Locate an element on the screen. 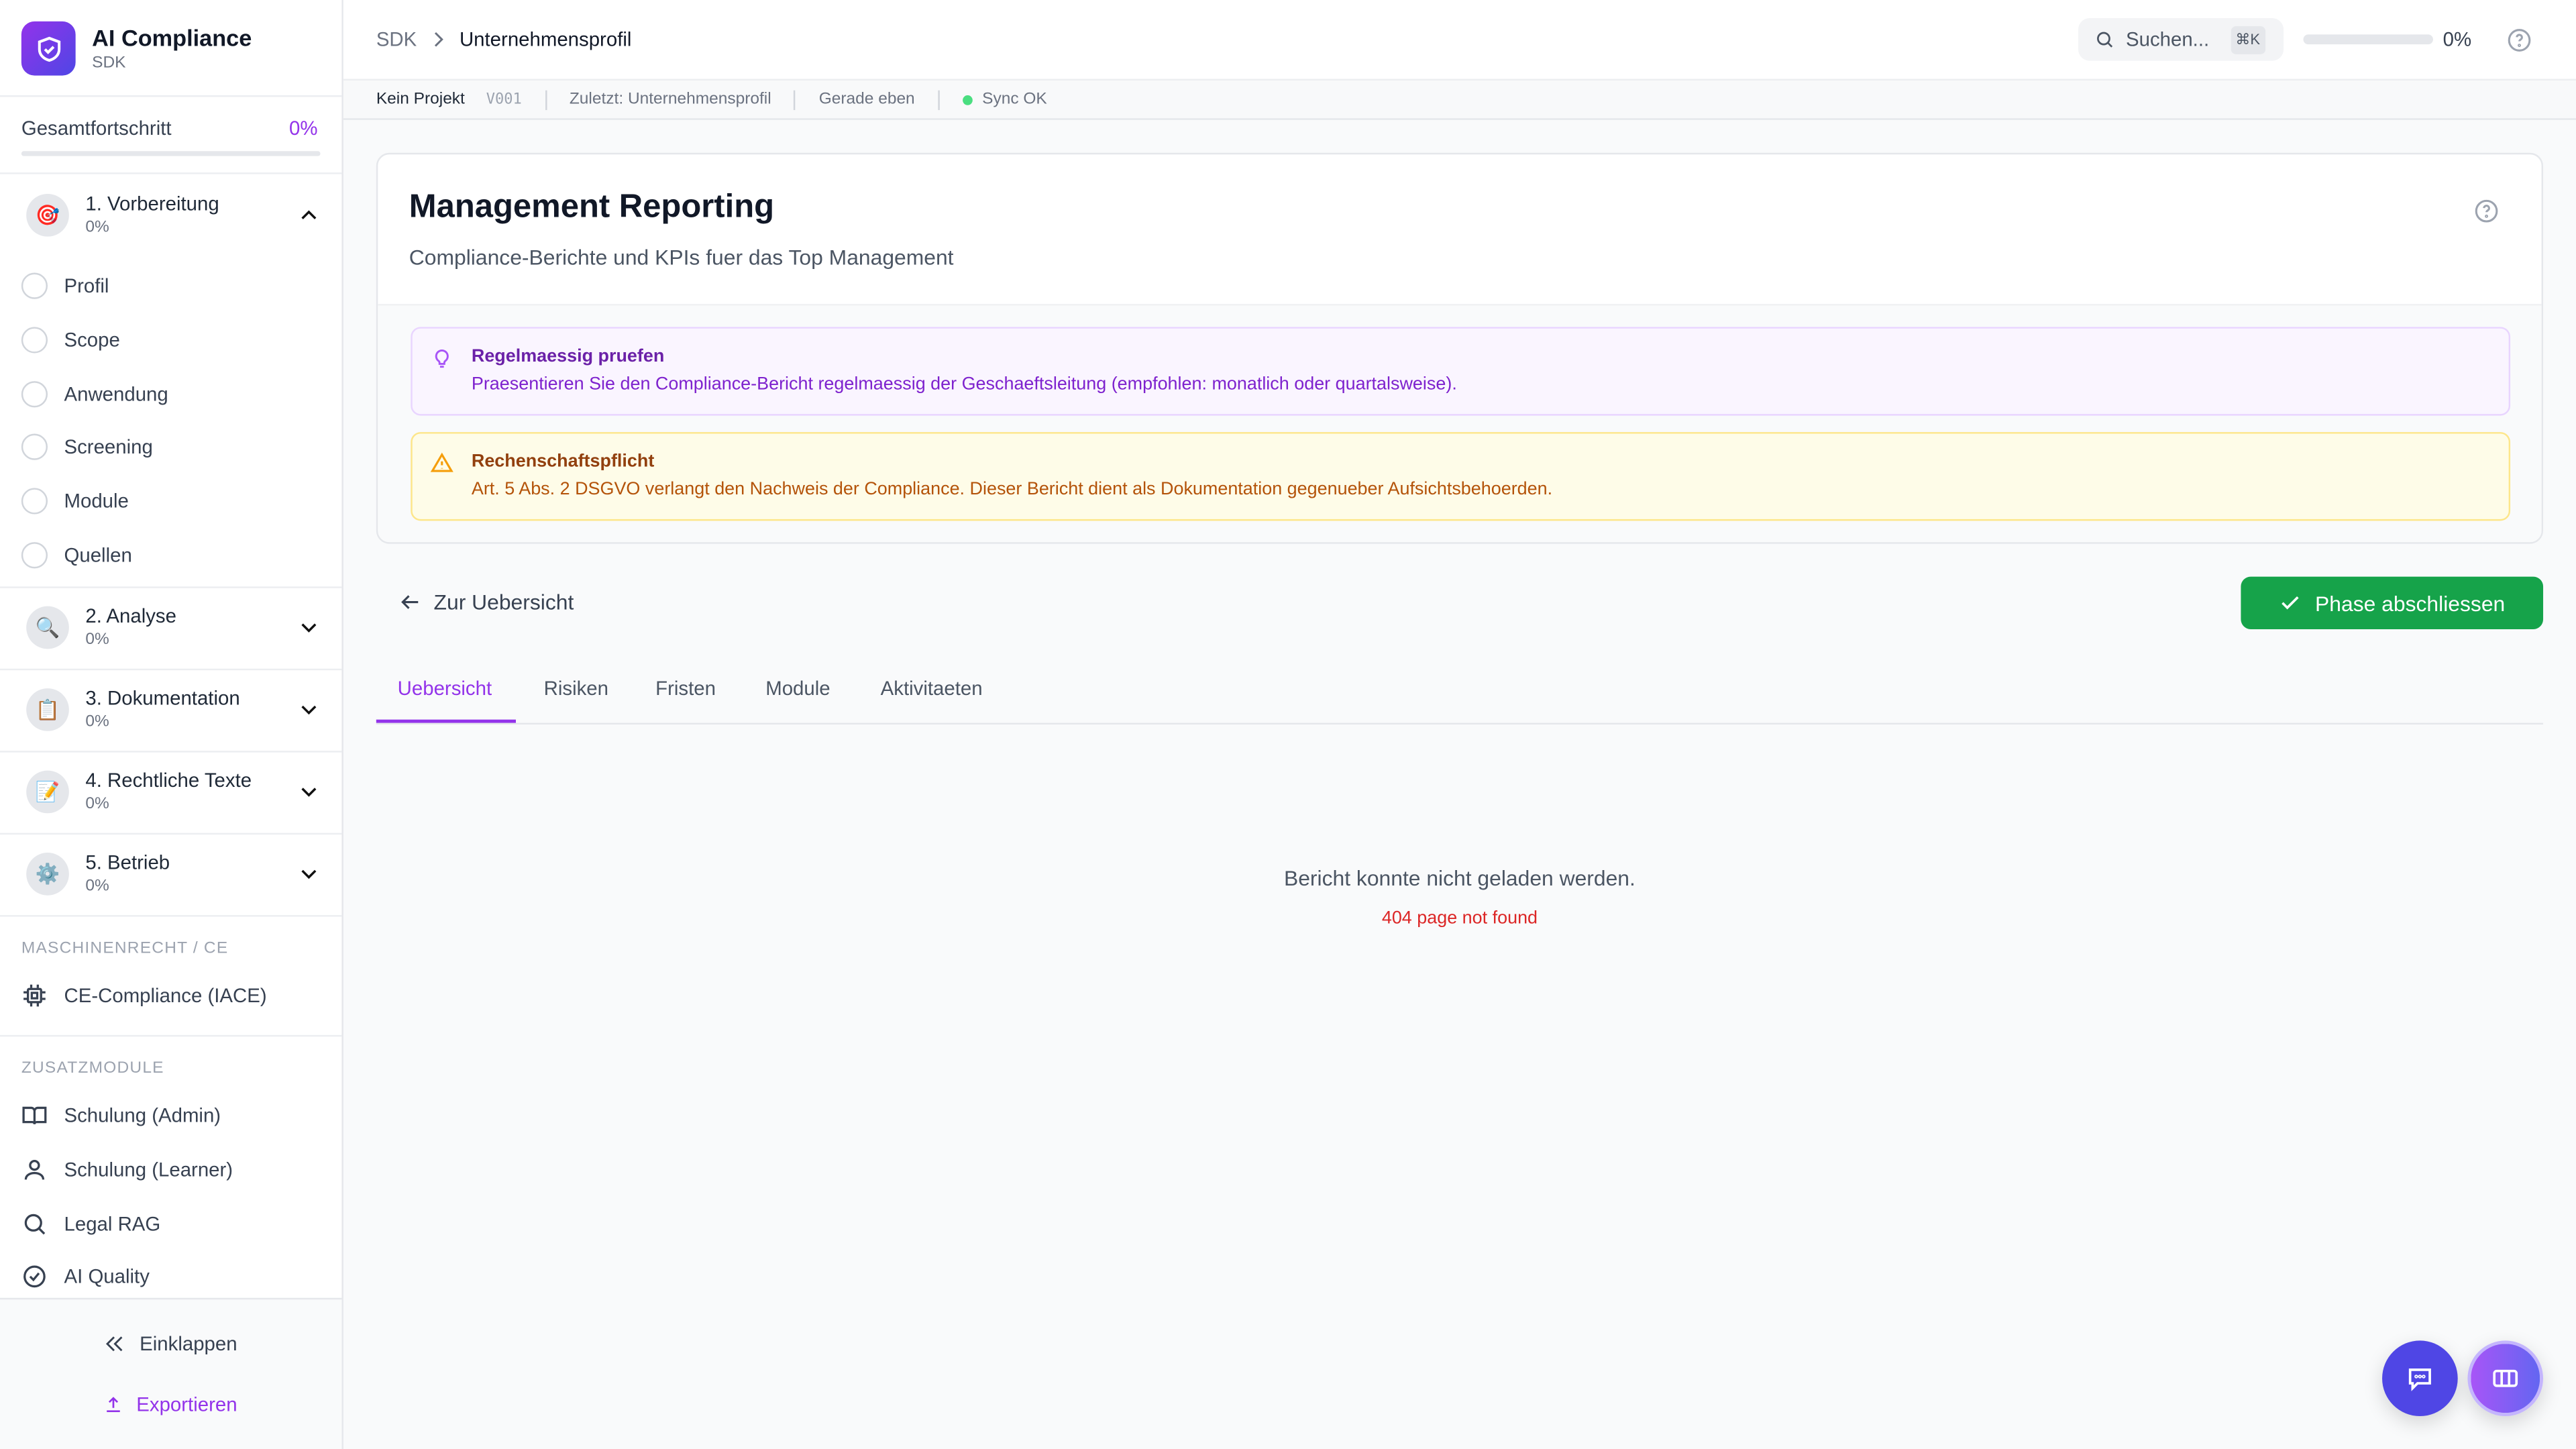  export-button: Exportieren is located at coordinates (170, 1404).